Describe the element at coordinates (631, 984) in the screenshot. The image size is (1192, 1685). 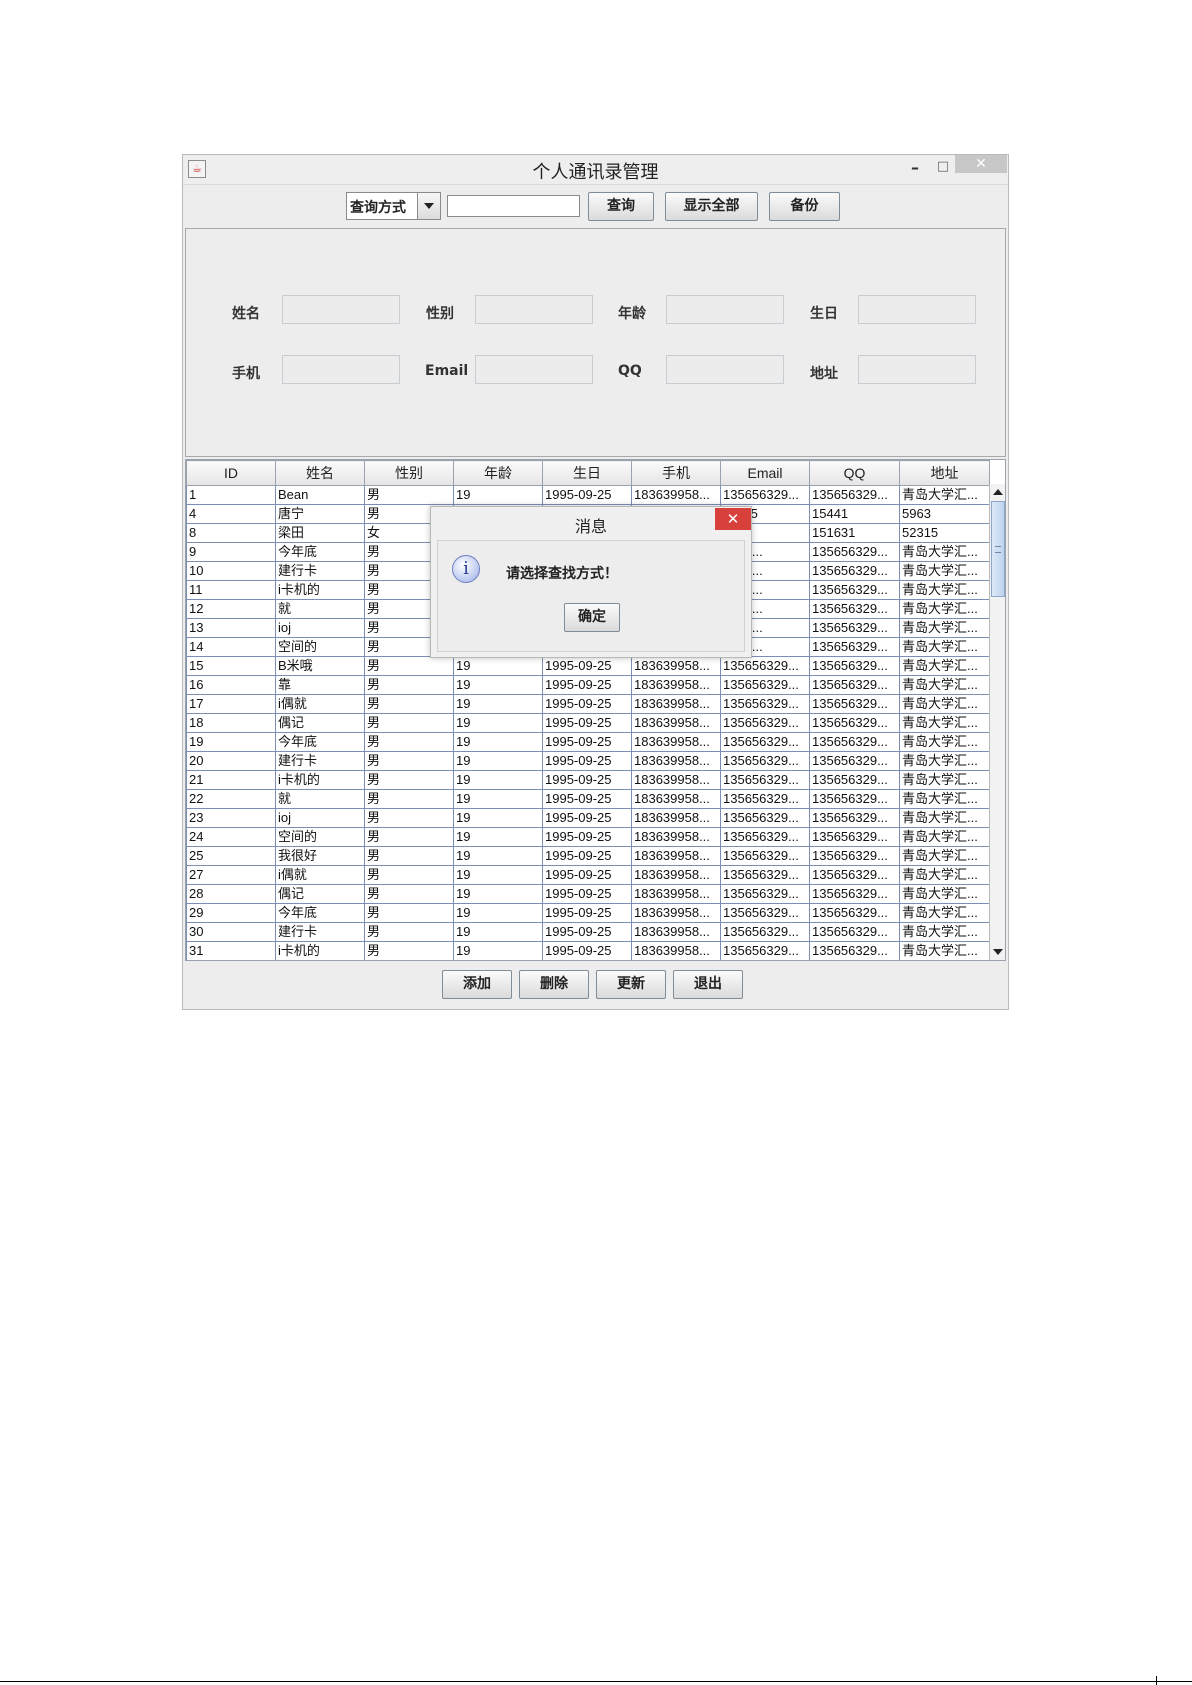
I see `update-button: 更新` at that location.